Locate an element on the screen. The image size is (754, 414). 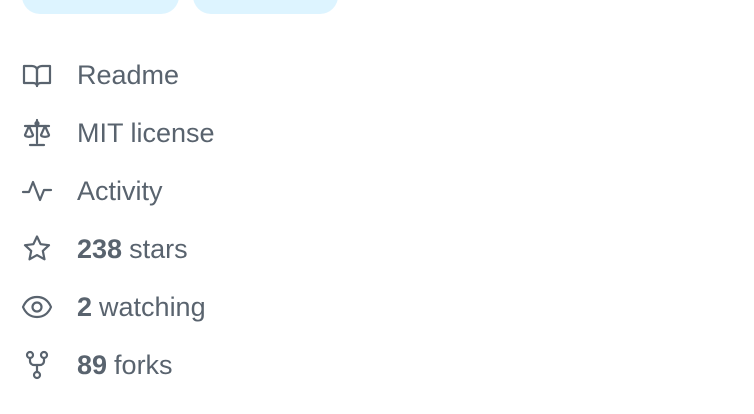
stars-label: 238 stars is located at coordinates (132, 248).